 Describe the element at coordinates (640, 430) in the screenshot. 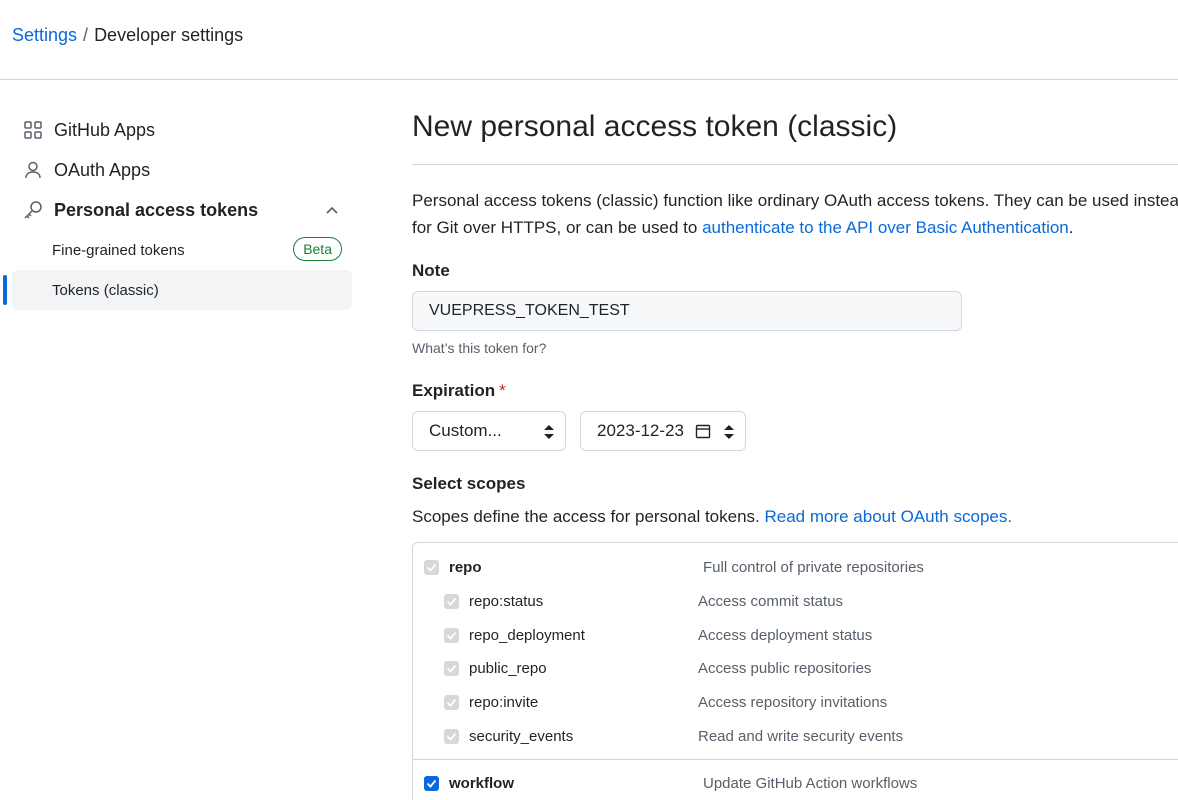

I see `expiration-date-value: 2023-12-23` at that location.